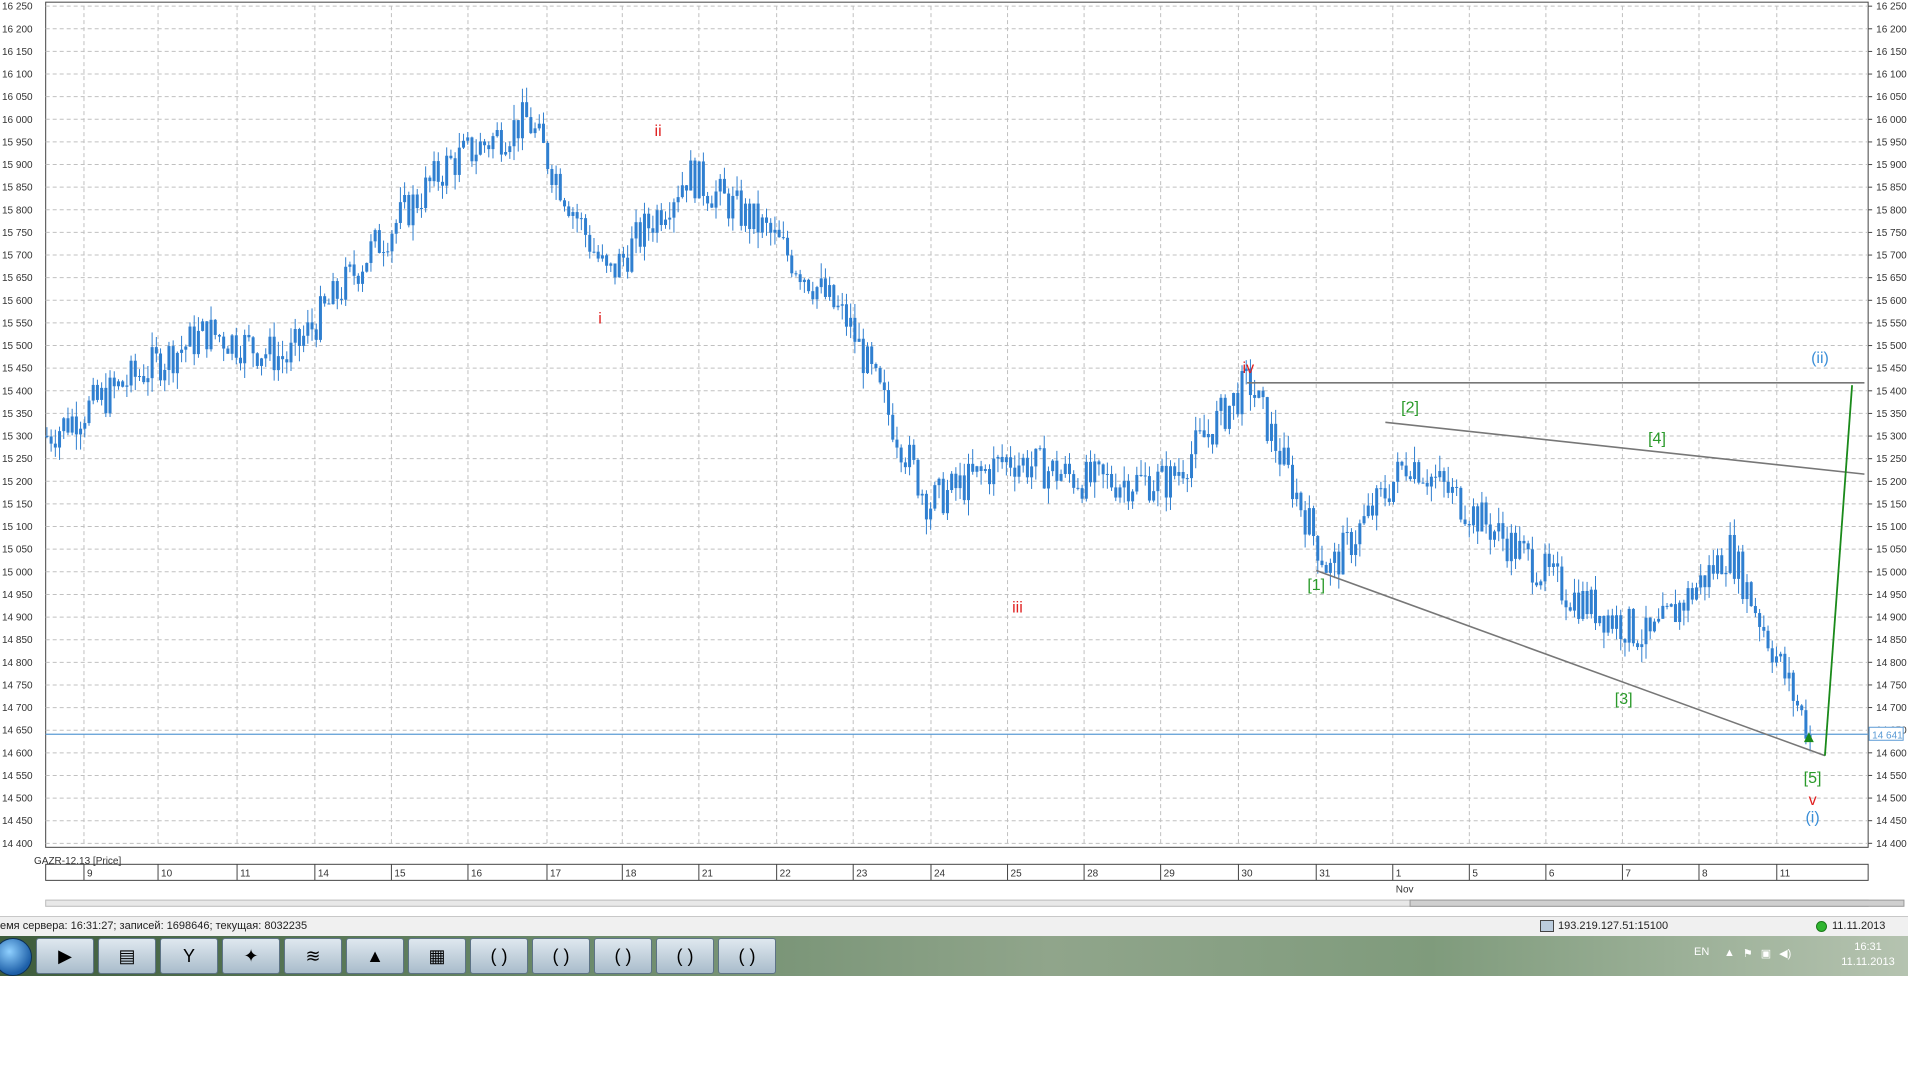 The image size is (1920, 1080). Describe the element at coordinates (1748, 953) in the screenshot. I see `flag-icon: ⚑` at that location.